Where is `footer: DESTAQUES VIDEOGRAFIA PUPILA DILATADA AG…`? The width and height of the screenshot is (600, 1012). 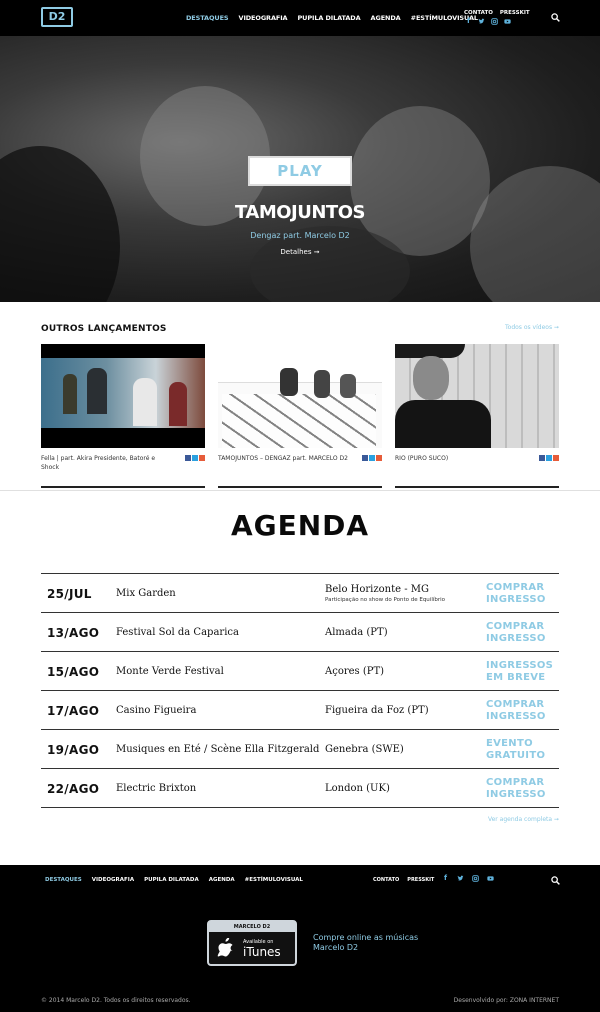 footer: DESTAQUES VIDEOGRAFIA PUPILA DILATADA AG… is located at coordinates (300, 938).